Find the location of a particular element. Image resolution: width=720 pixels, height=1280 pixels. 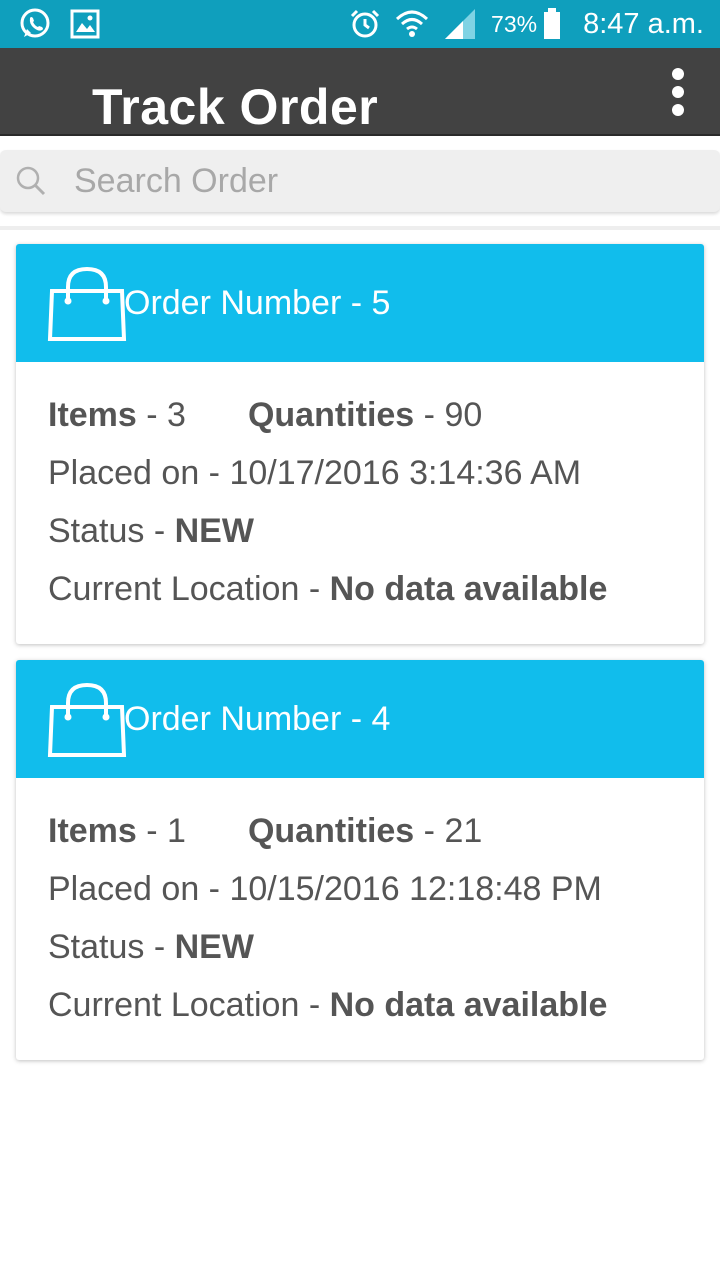

placed-on-row: Placed on - 10/17/2016 3:14:36 AM is located at coordinates (360, 473).